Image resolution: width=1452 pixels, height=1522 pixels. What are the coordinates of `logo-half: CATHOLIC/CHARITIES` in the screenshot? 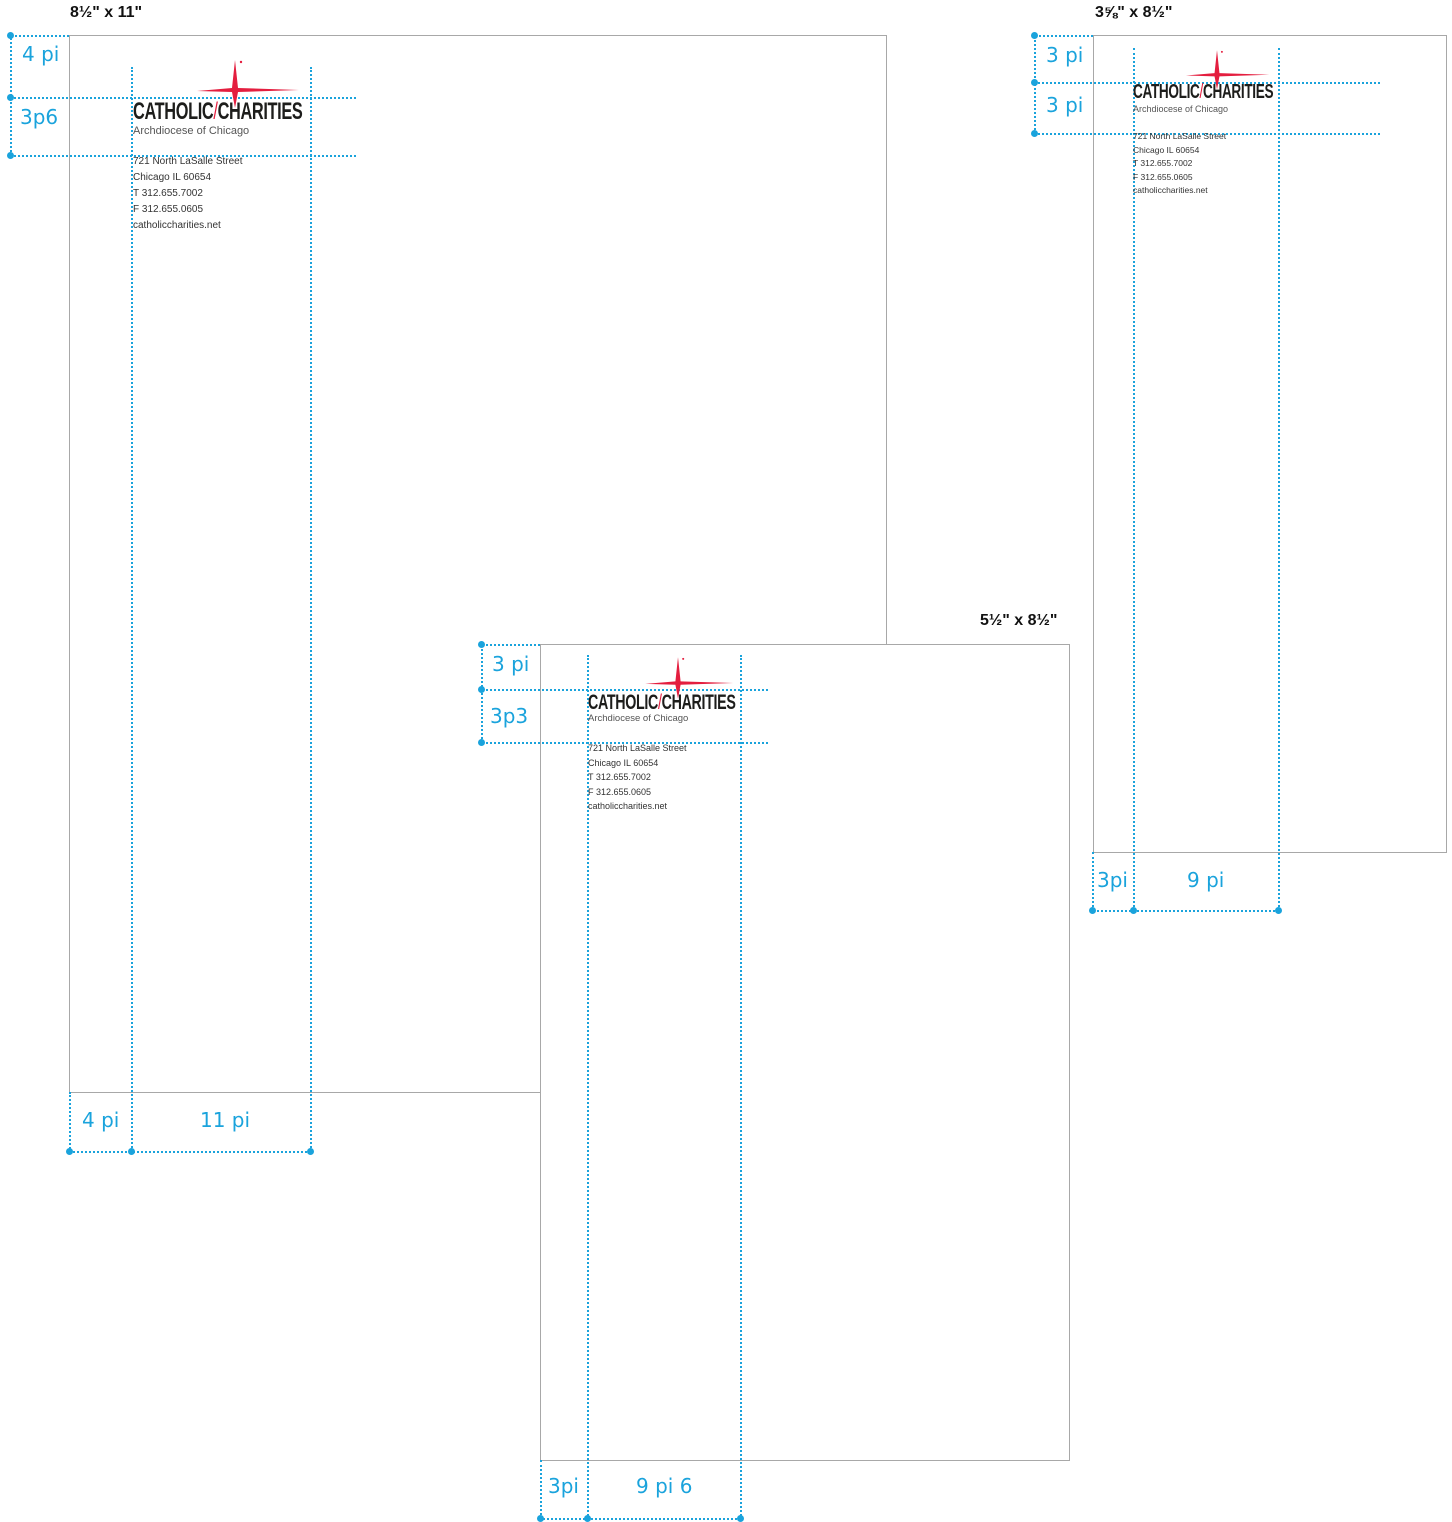 It's located at (666, 684).